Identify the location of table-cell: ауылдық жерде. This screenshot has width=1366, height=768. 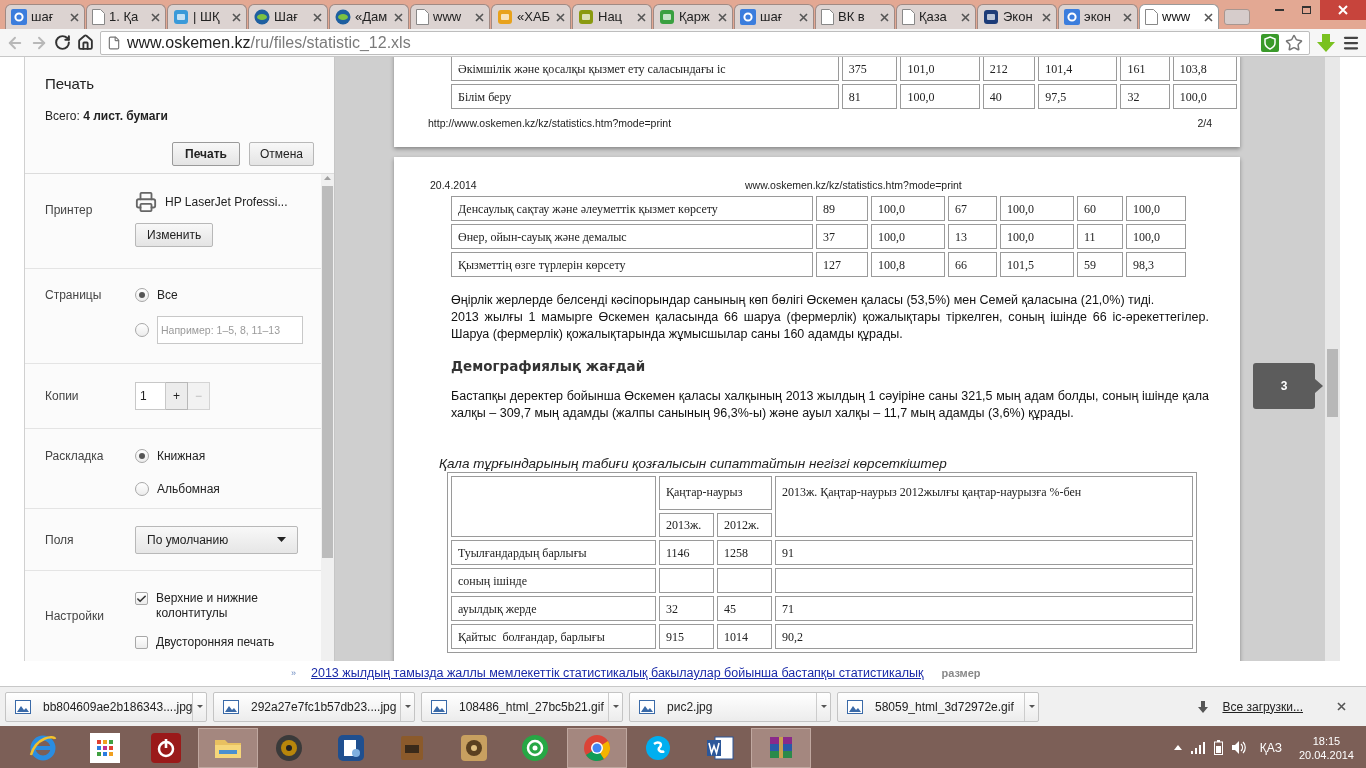
(553, 608).